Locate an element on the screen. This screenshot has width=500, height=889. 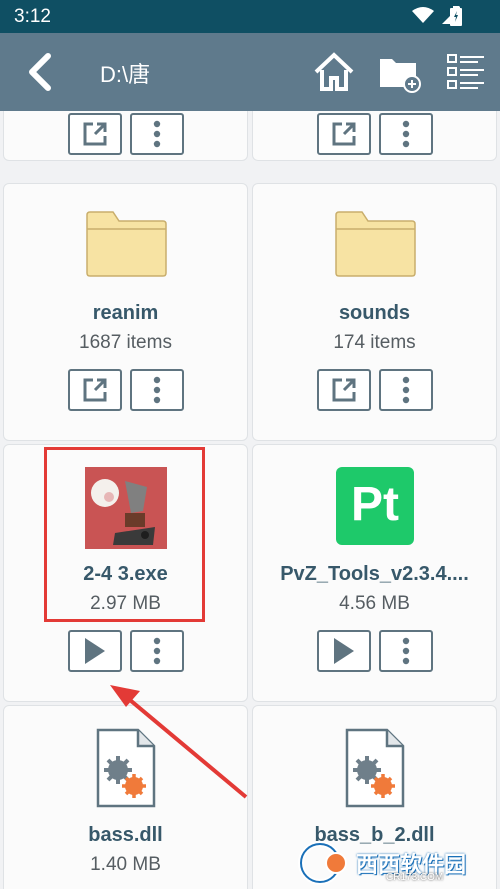
file-card-reanim: reanim 1687 items is located at coordinates (125, 312).